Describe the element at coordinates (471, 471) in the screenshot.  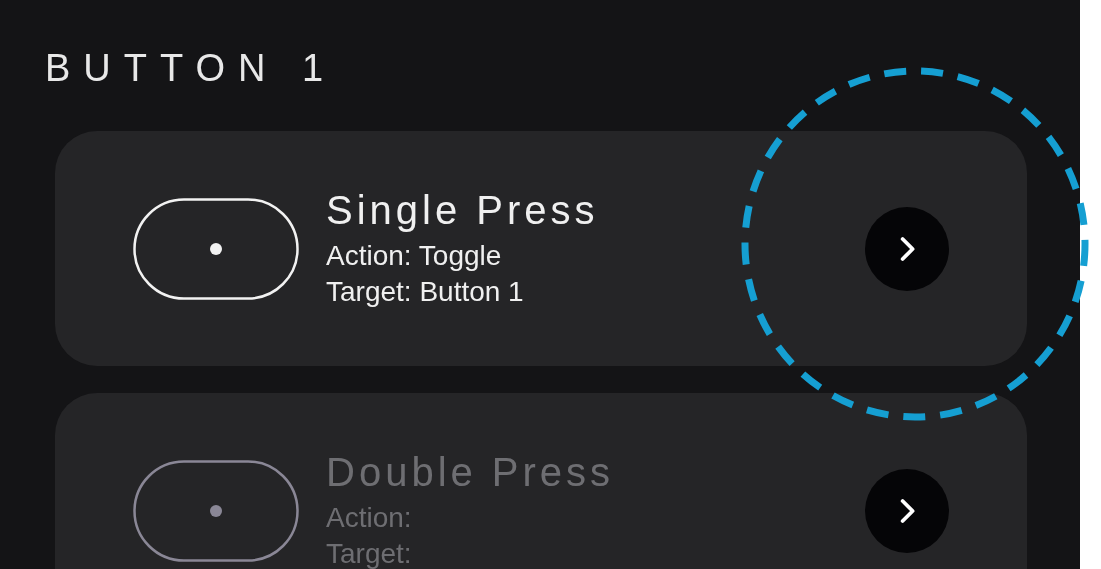
I see `press-title: Double Press` at that location.